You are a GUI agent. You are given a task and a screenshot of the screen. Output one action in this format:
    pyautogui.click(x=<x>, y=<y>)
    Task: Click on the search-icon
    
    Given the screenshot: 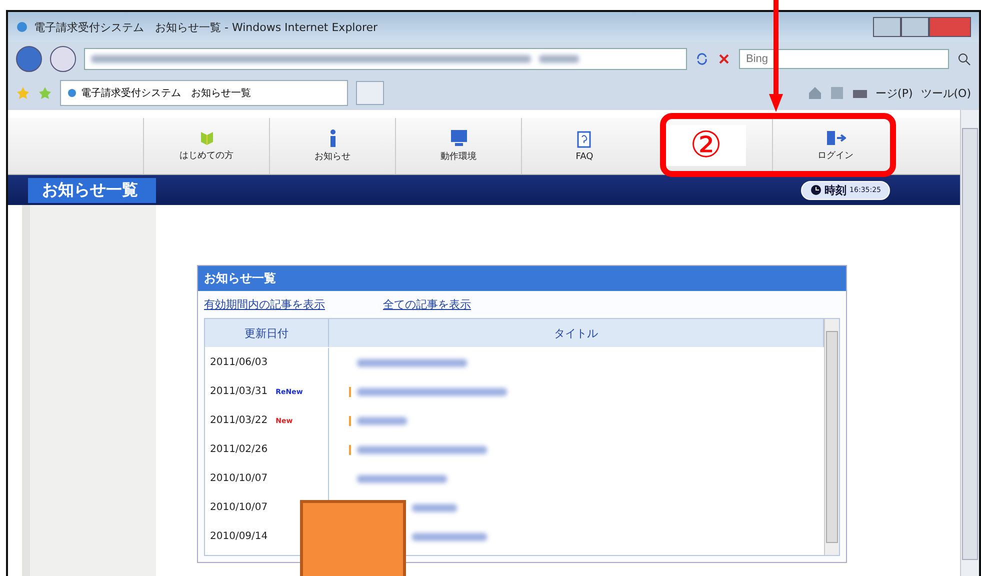 What is the action you would take?
    pyautogui.click(x=964, y=59)
    